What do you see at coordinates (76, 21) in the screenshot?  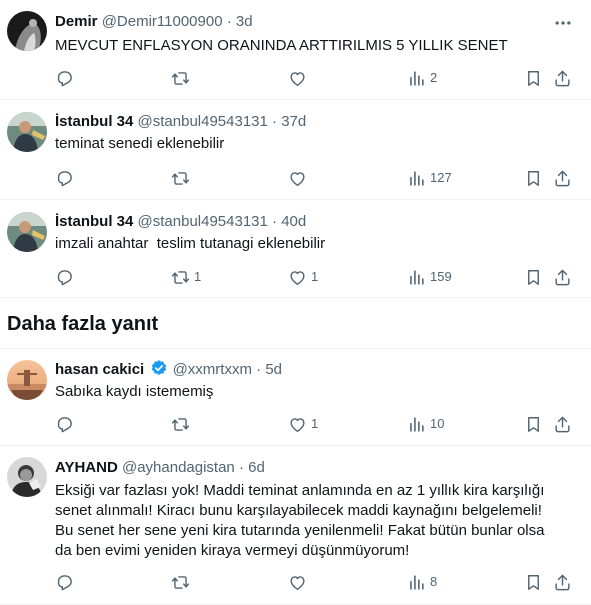 I see `author-name: Demir` at bounding box center [76, 21].